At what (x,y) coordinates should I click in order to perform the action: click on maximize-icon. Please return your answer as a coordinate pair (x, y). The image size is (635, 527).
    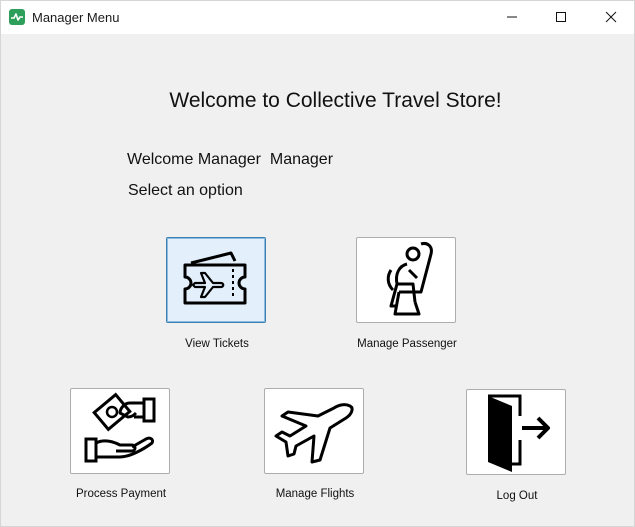
    Looking at the image, I should click on (561, 17).